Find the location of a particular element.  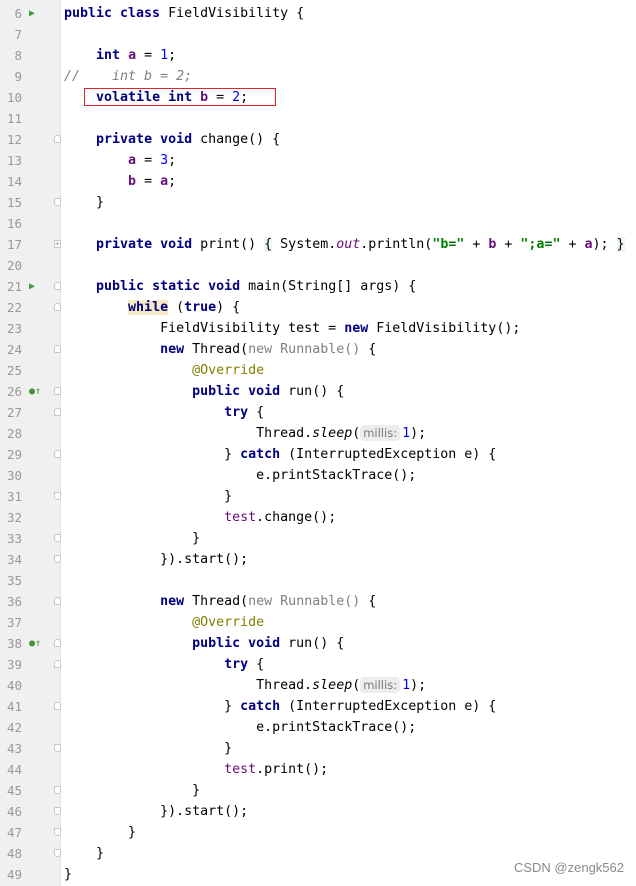

code-line: 27 try { is located at coordinates (318, 412).